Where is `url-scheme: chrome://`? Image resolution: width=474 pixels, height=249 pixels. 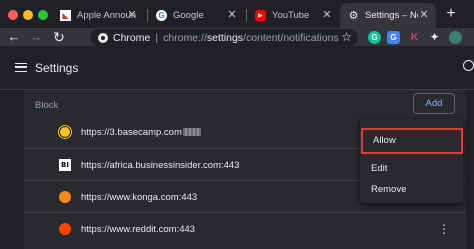
url-scheme: chrome:// is located at coordinates (185, 37).